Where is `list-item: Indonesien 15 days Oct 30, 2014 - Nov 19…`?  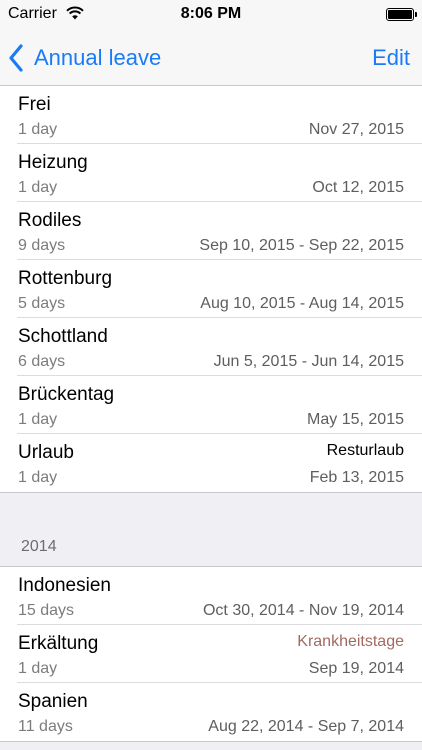
list-item: Indonesien 15 days Oct 30, 2014 - Nov 19… is located at coordinates (219, 596).